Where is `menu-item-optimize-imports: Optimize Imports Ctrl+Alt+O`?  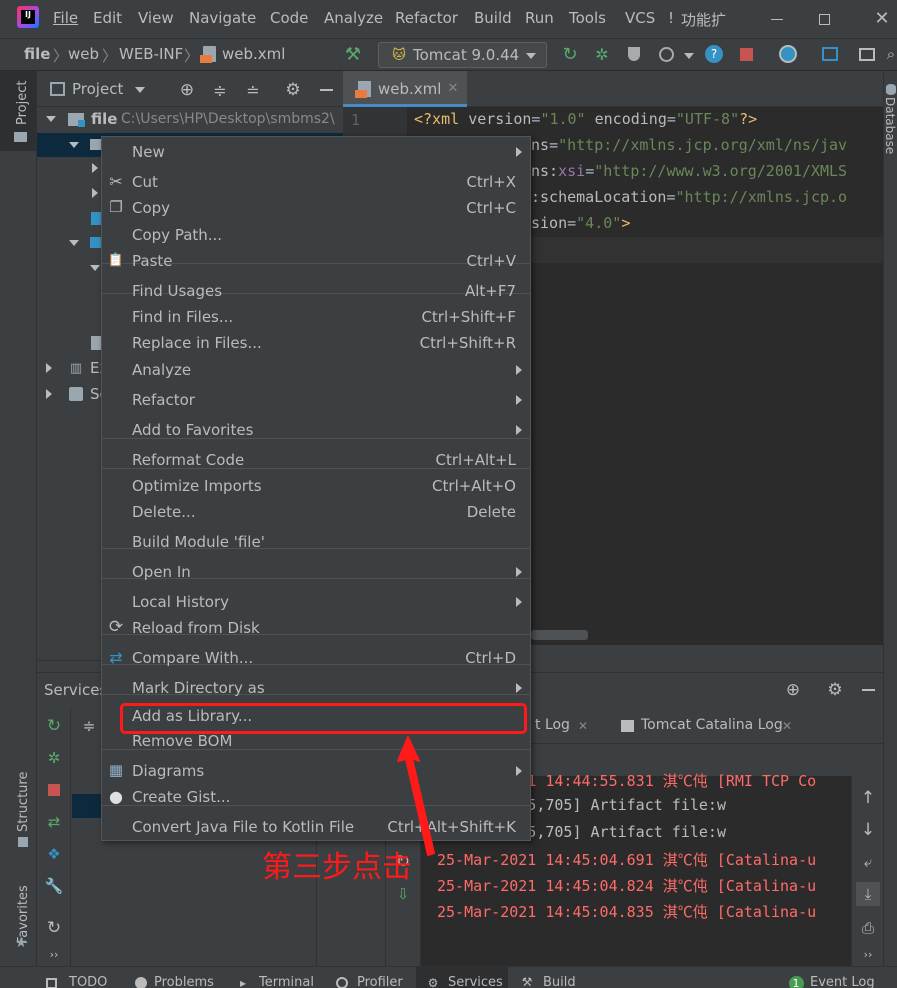 menu-item-optimize-imports: Optimize Imports Ctrl+Alt+O is located at coordinates (316, 486).